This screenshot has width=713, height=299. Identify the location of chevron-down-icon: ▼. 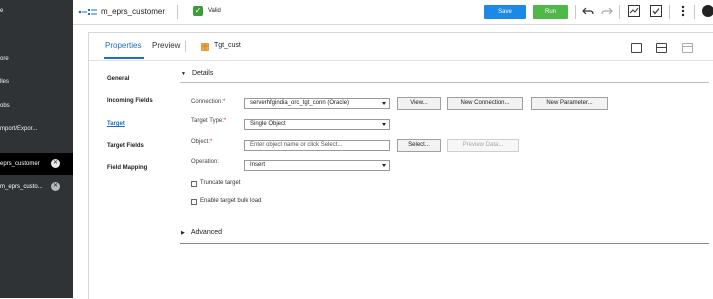
(183, 74).